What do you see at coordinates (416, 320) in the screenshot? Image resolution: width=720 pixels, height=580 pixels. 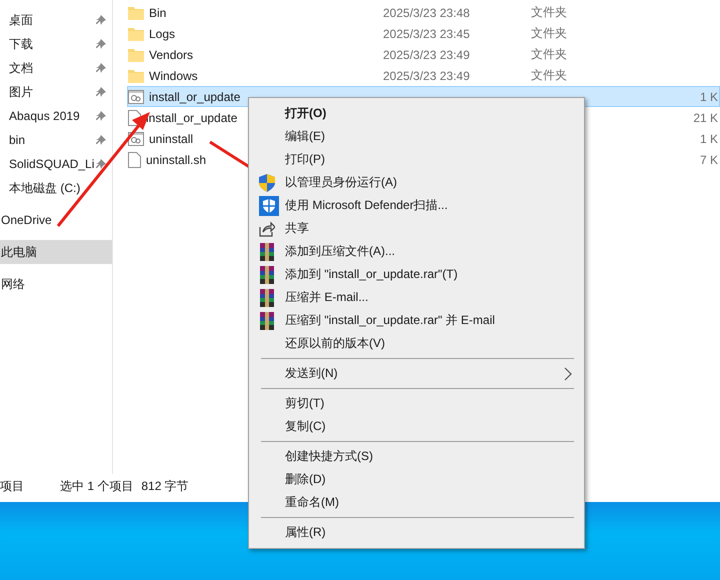 I see `menu-item: 压缩到 "install_or_update.rar" 并 E-mail` at bounding box center [416, 320].